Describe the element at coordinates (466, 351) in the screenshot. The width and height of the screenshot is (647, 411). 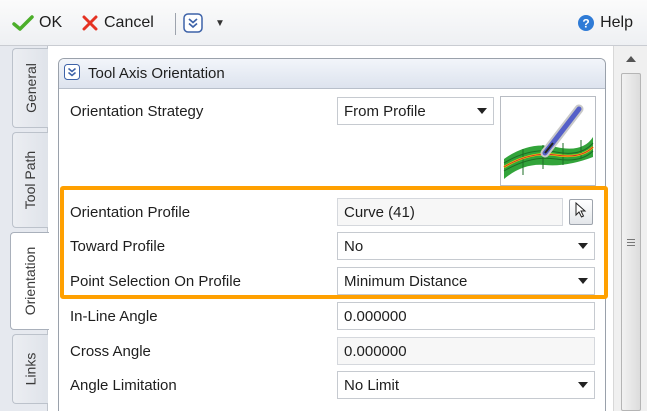
I see `cross-angle-input: 0.000000` at that location.